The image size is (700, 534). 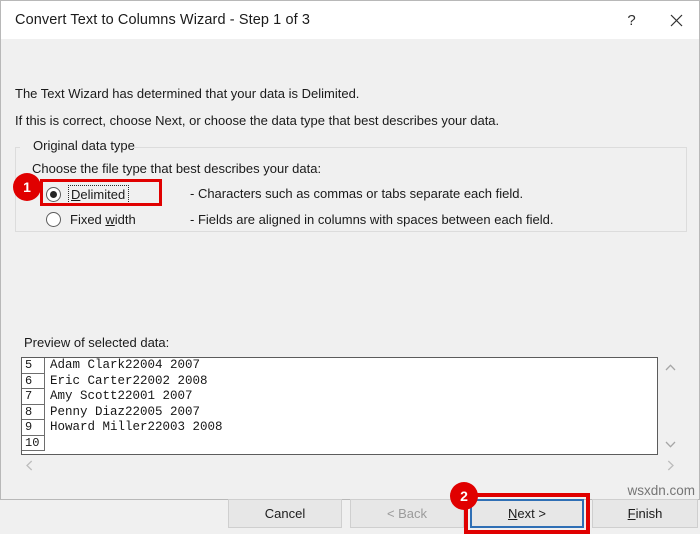 I want to click on original-data-type-label: Original data type, so click(x=84, y=145).